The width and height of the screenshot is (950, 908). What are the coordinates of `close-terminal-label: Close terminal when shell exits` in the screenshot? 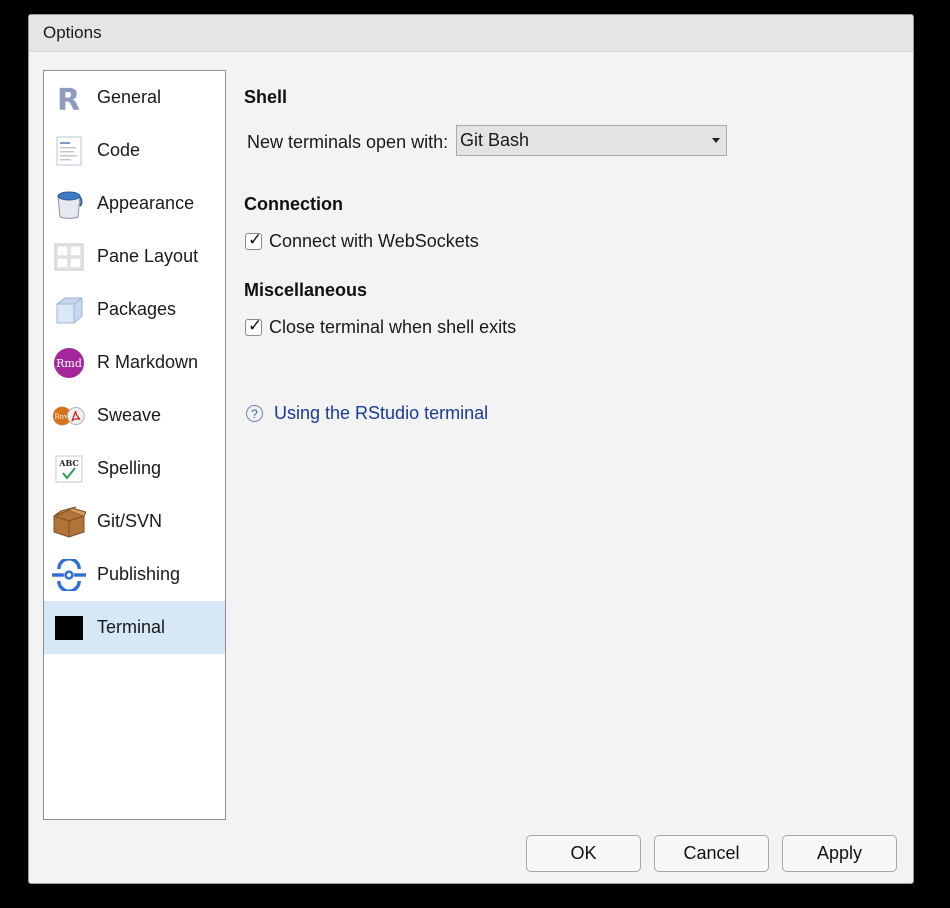 It's located at (393, 327).